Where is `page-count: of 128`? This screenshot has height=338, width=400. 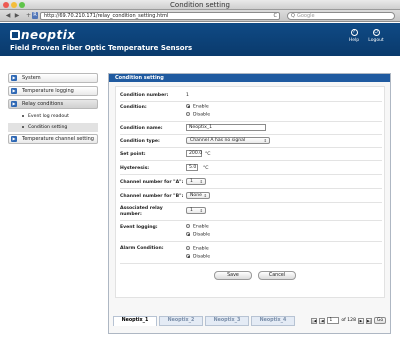 page-count: of 128 is located at coordinates (348, 320).